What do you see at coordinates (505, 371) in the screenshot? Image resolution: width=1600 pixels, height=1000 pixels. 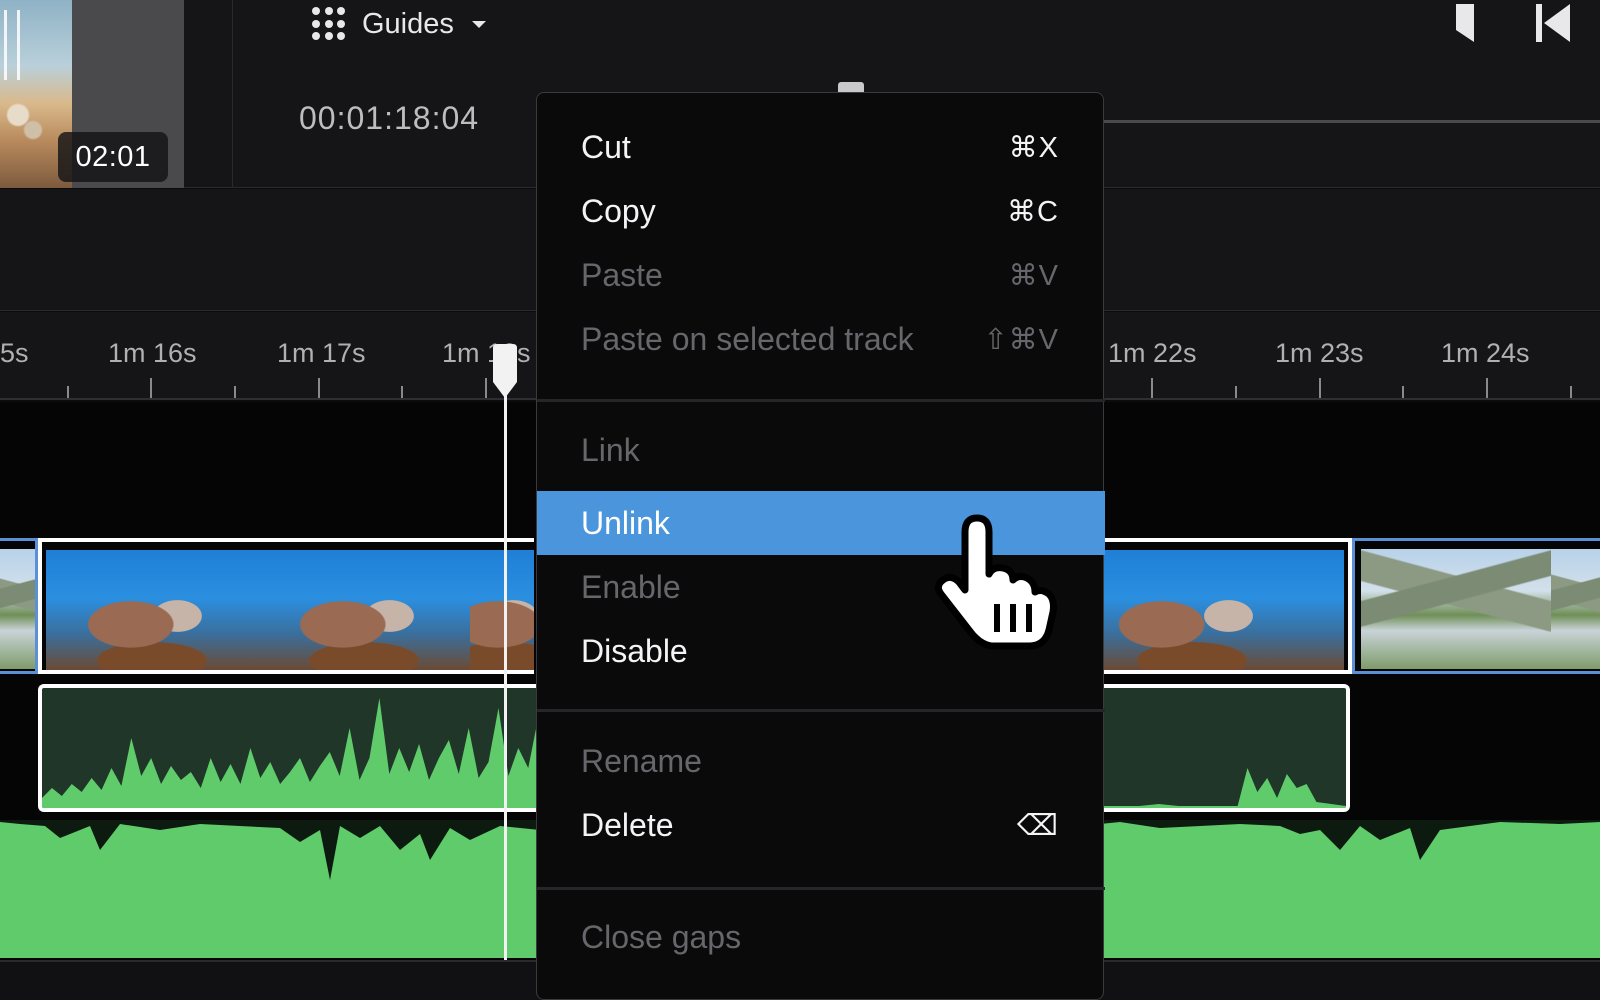 I see `playhead-handle-icon` at bounding box center [505, 371].